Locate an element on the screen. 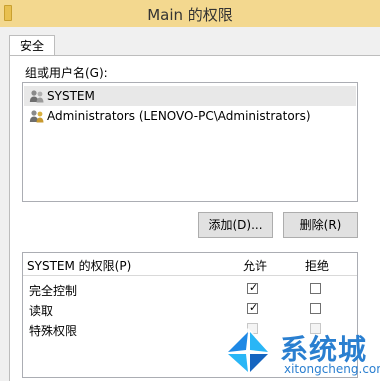 Image resolution: width=380 pixels, height=381 pixels. watermark-url-text: xitongcheng.com is located at coordinates (332, 369).